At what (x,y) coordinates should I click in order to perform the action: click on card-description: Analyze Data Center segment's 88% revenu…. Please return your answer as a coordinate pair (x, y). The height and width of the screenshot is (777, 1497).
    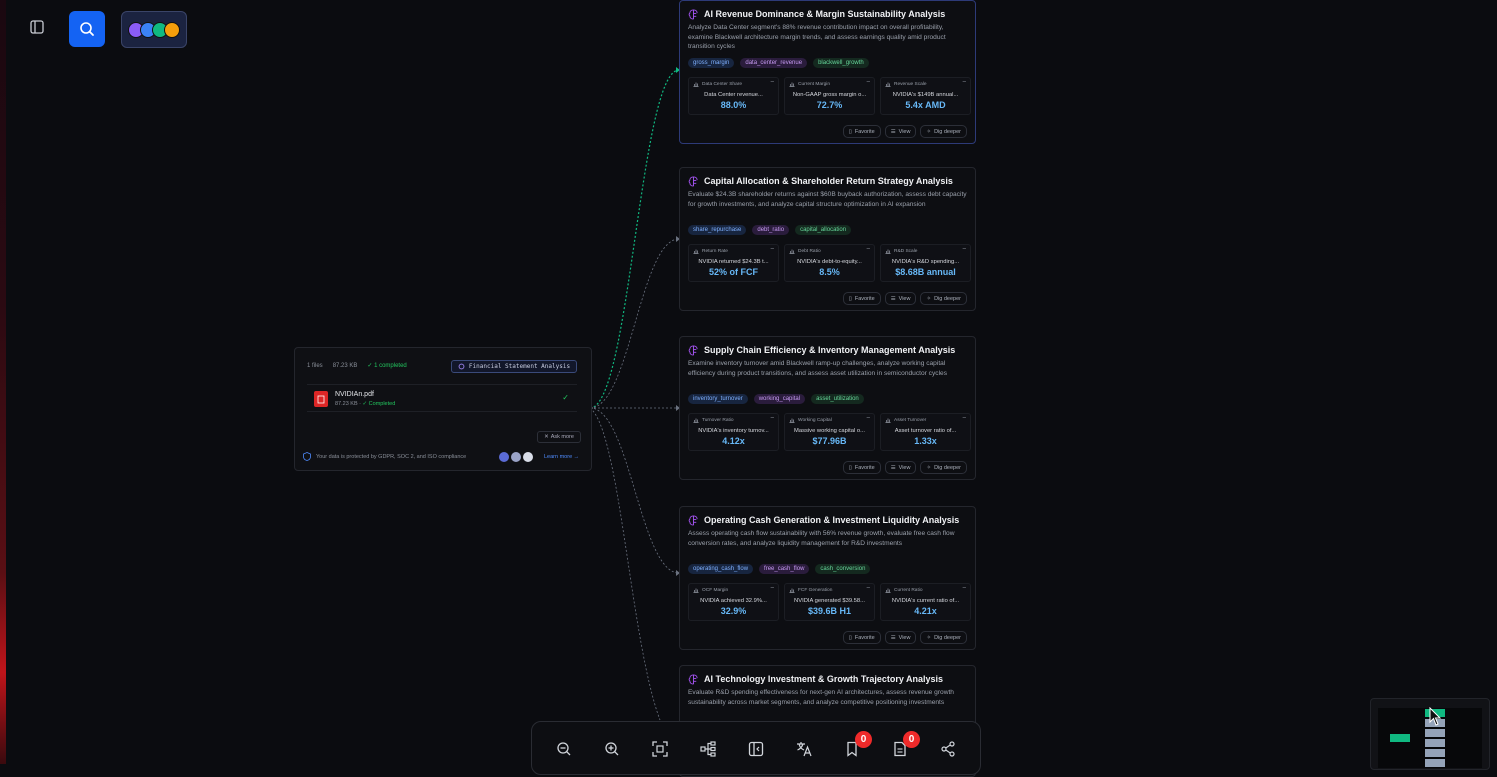
    Looking at the image, I should click on (817, 37).